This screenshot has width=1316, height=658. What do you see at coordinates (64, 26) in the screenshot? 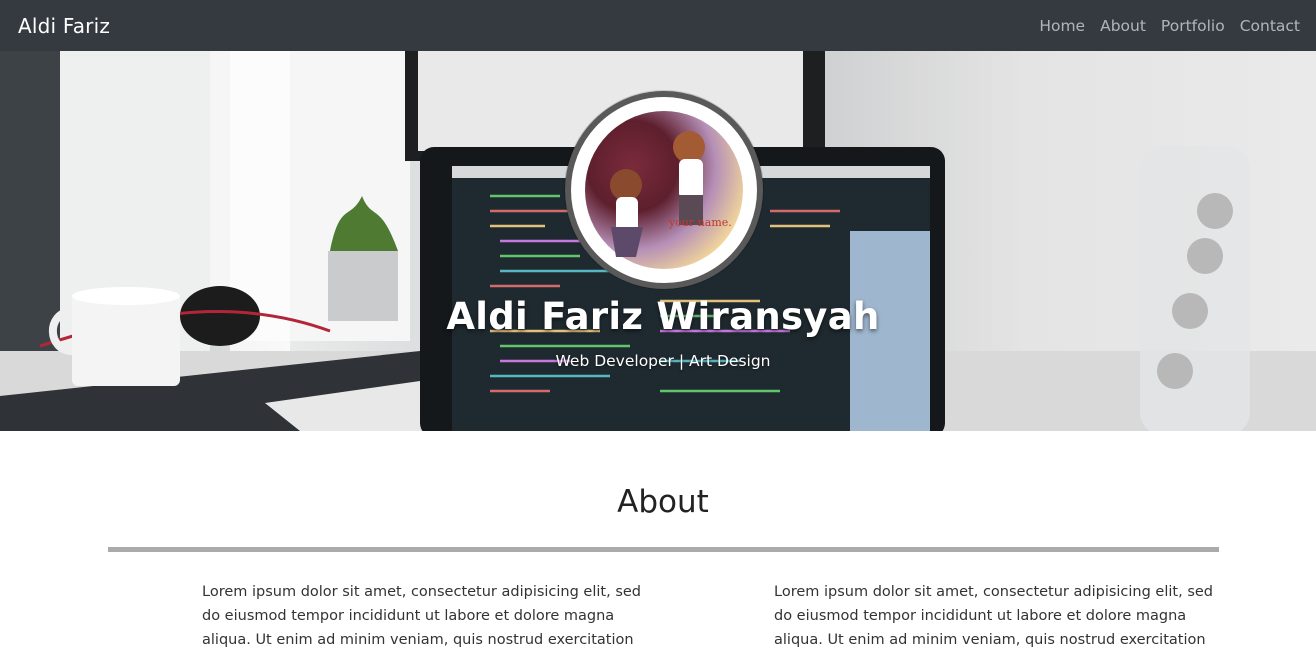
I see `navbar-brand: Aldi Fariz` at bounding box center [64, 26].